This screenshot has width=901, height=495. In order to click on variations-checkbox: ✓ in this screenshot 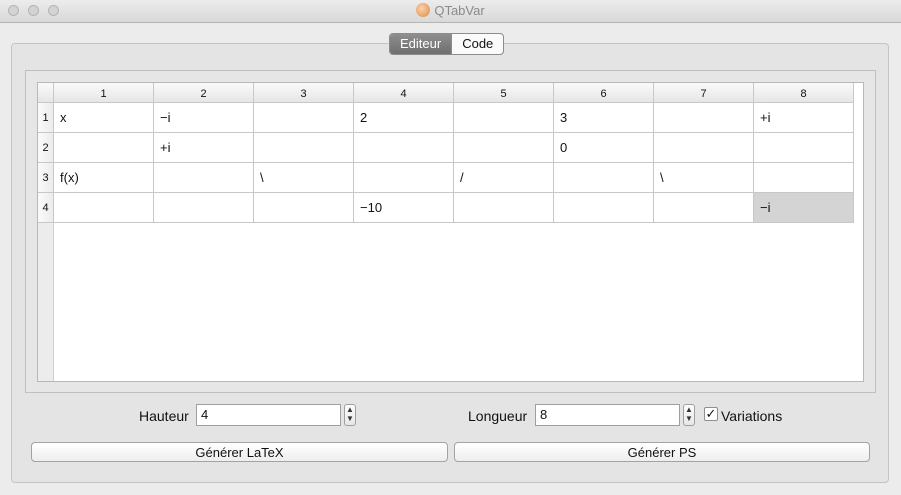, I will do `click(711, 414)`.